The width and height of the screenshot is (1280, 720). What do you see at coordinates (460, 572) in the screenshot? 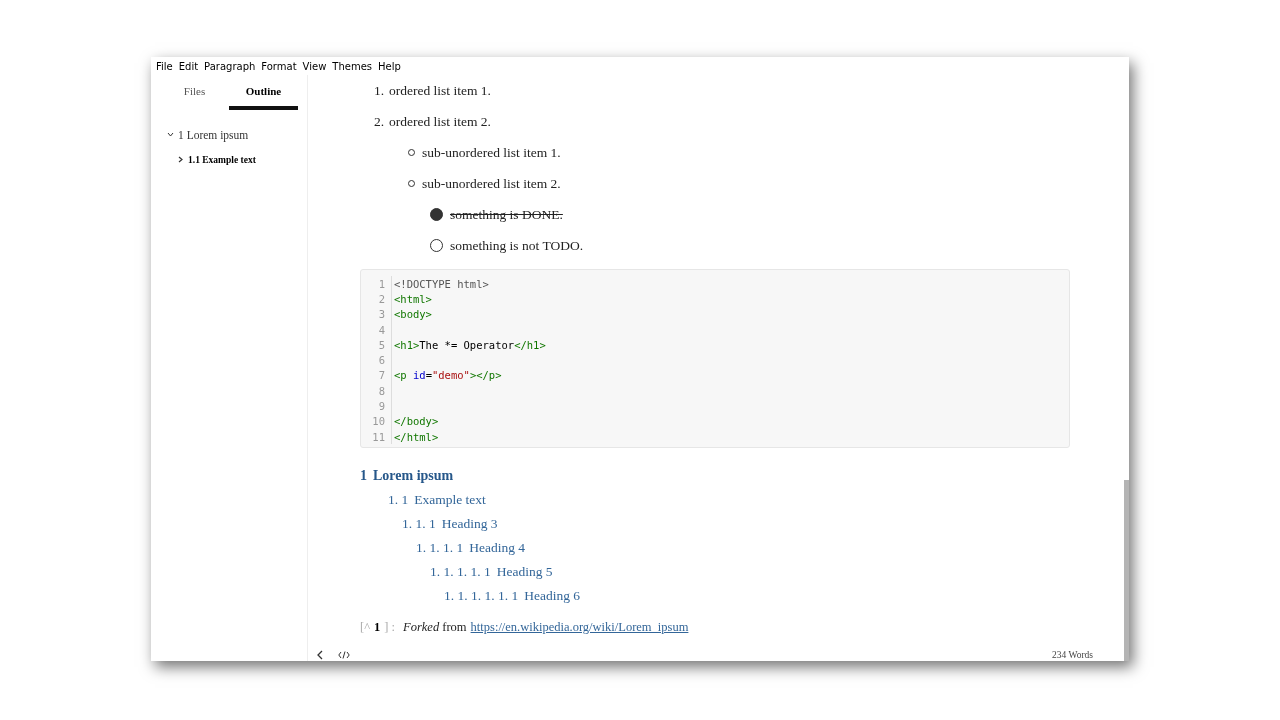
I see `heading-number: 1. 1. 1. 1. 1` at bounding box center [460, 572].